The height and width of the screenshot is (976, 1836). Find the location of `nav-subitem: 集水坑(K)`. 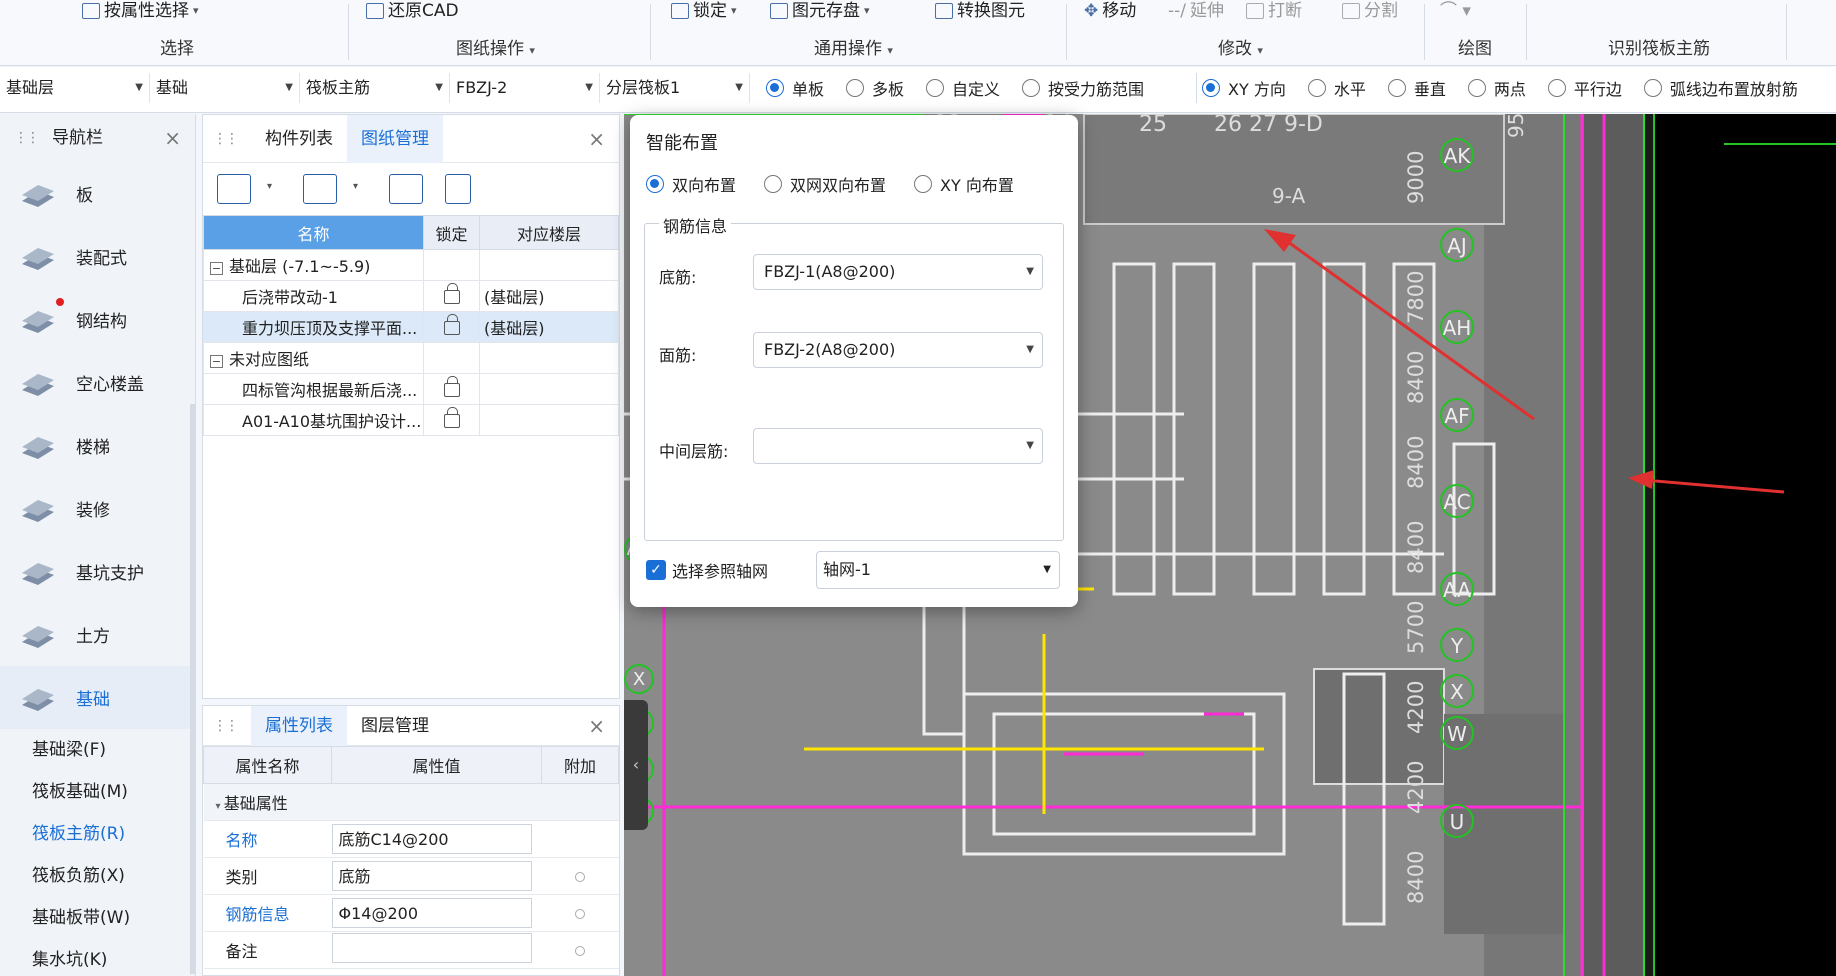

nav-subitem: 集水坑(K) is located at coordinates (97, 957).